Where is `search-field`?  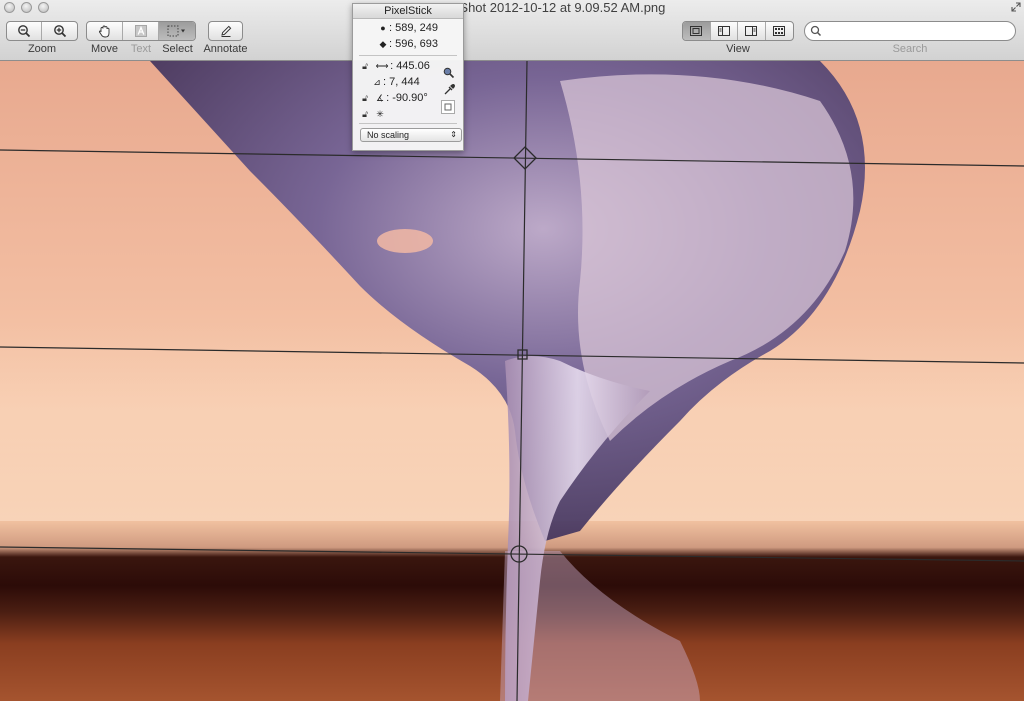
search-field is located at coordinates (910, 31).